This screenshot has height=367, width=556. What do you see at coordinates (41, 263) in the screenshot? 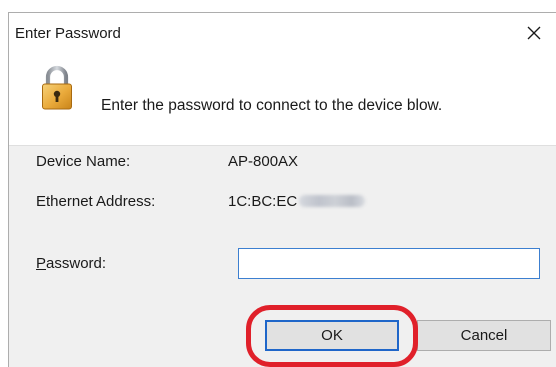
I see `password-label-mnemonic: P` at bounding box center [41, 263].